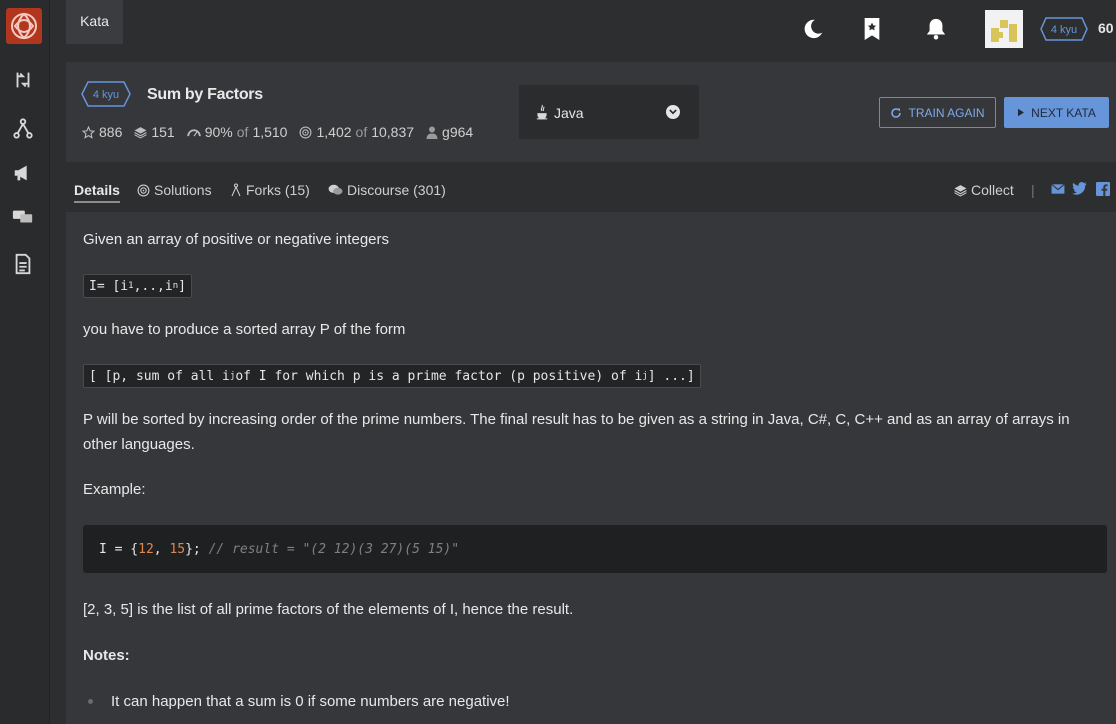 The image size is (1116, 724). I want to click on codewars-logo-icon, so click(24, 26).